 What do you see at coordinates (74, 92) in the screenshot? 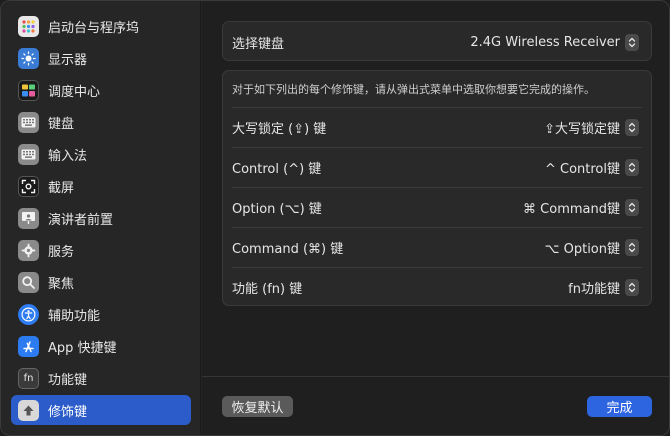
I see `sidebar-item-label: 调度中心` at bounding box center [74, 92].